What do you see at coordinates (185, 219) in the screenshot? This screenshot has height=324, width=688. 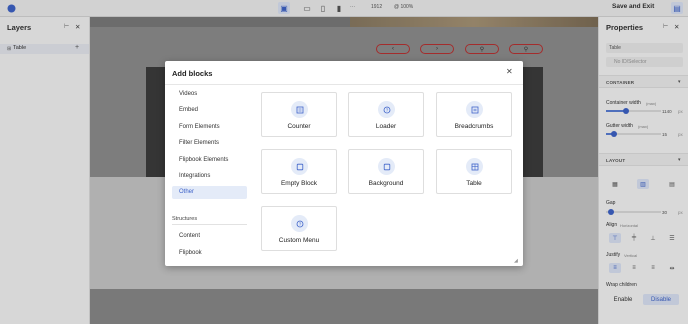 I see `structures-heading: Structures` at bounding box center [185, 219].